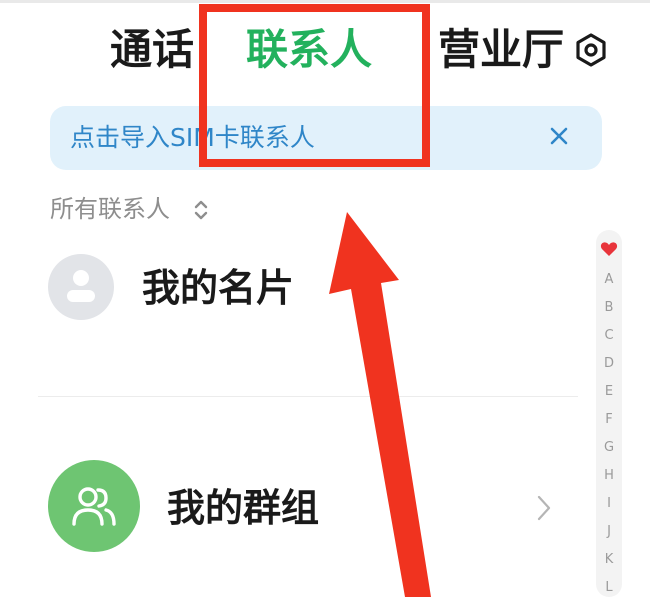 Image resolution: width=650 pixels, height=597 pixels. I want to click on person-icon, so click(81, 286).